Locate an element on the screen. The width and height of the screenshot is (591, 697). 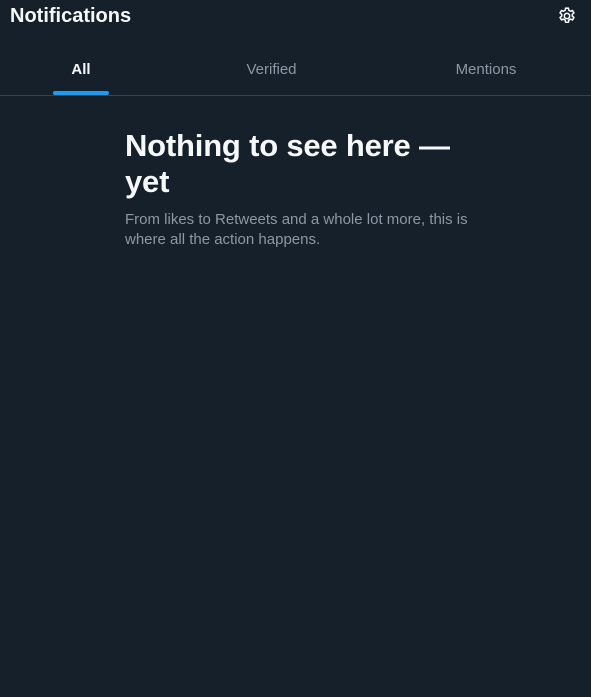
tab-mentions: Mentions is located at coordinates (486, 64).